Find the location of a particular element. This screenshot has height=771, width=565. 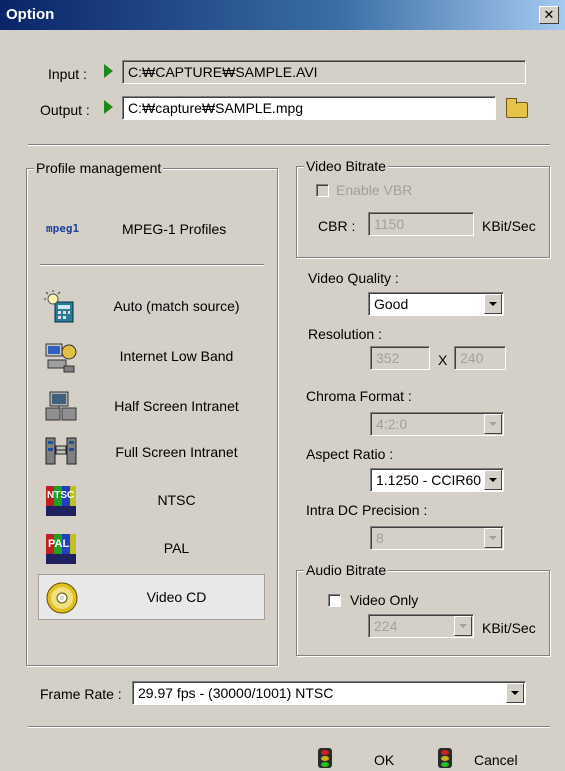

audio-bitrate-value: 224 is located at coordinates (386, 626).